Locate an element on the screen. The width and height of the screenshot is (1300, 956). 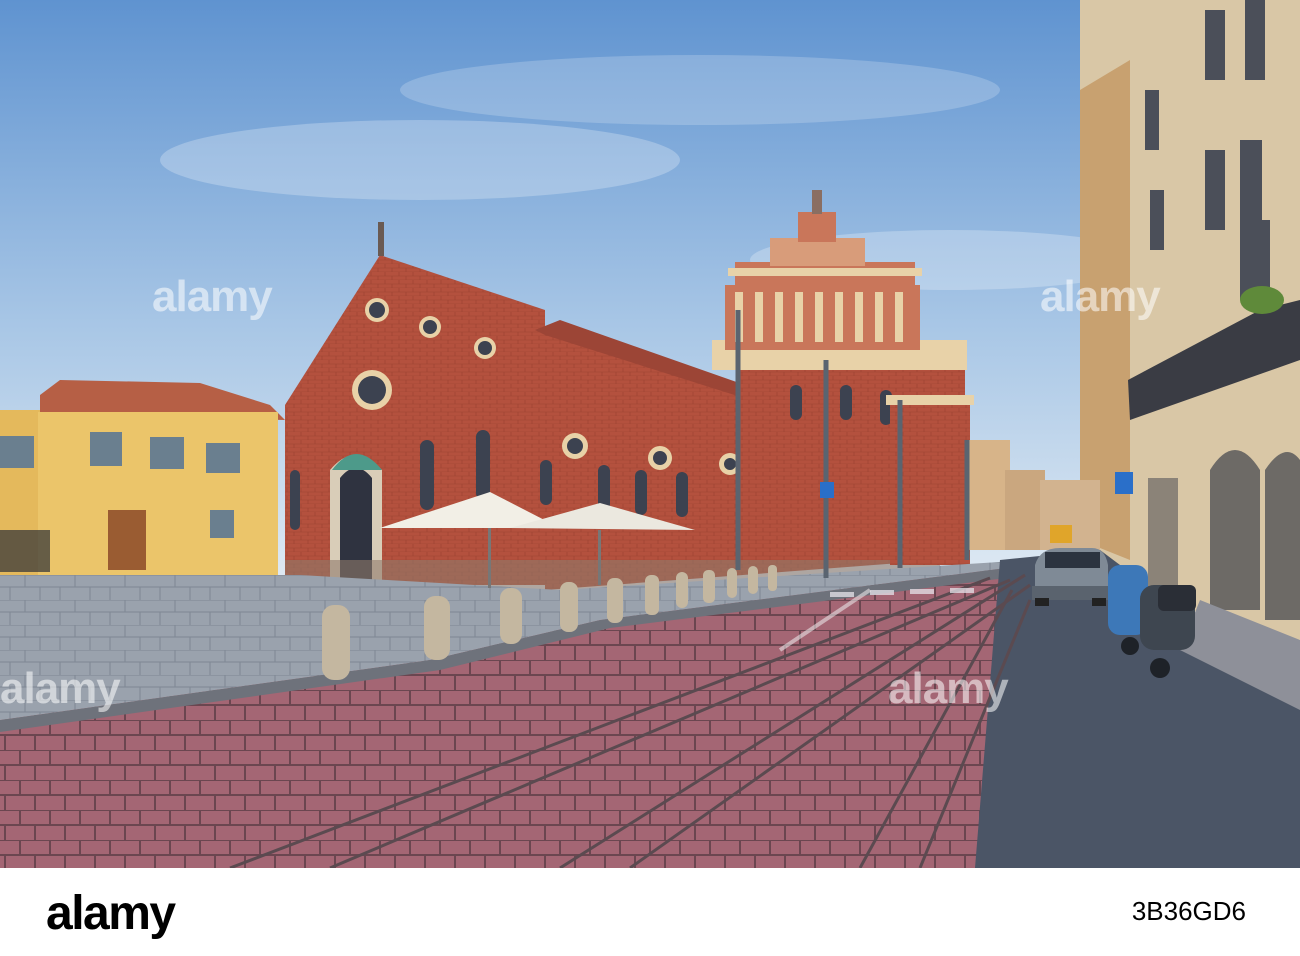
crosswalk-sign-left is located at coordinates (827, 490).